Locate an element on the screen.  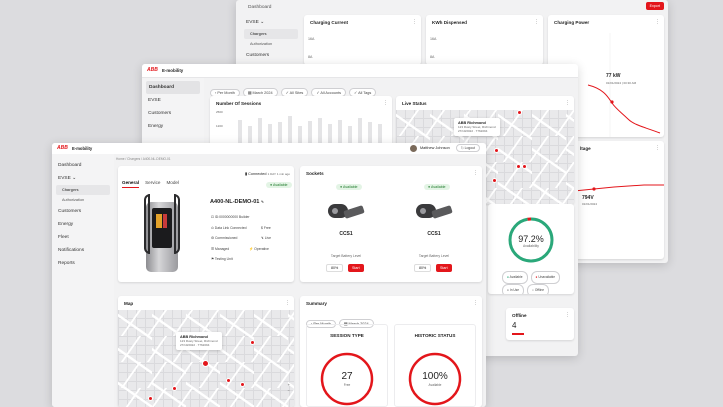
historic-status-ring is located at coordinates (435, 379).